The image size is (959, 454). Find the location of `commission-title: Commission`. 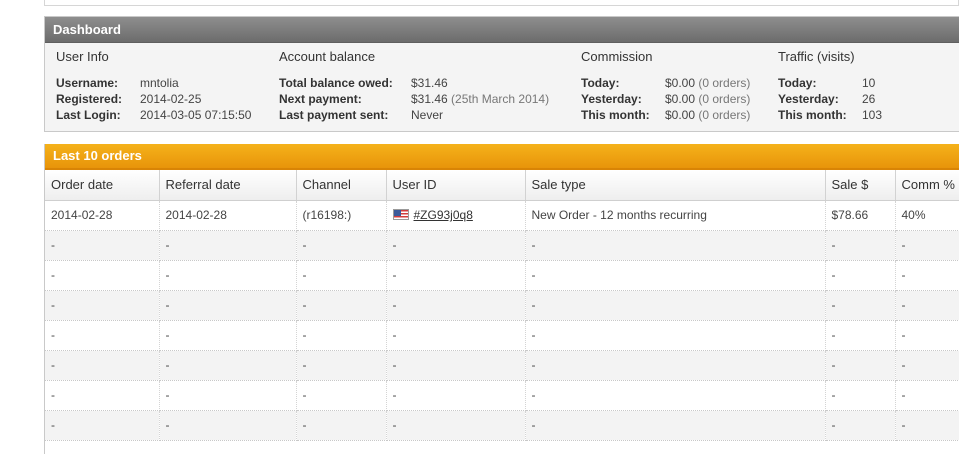

commission-title: Commission is located at coordinates (617, 56).